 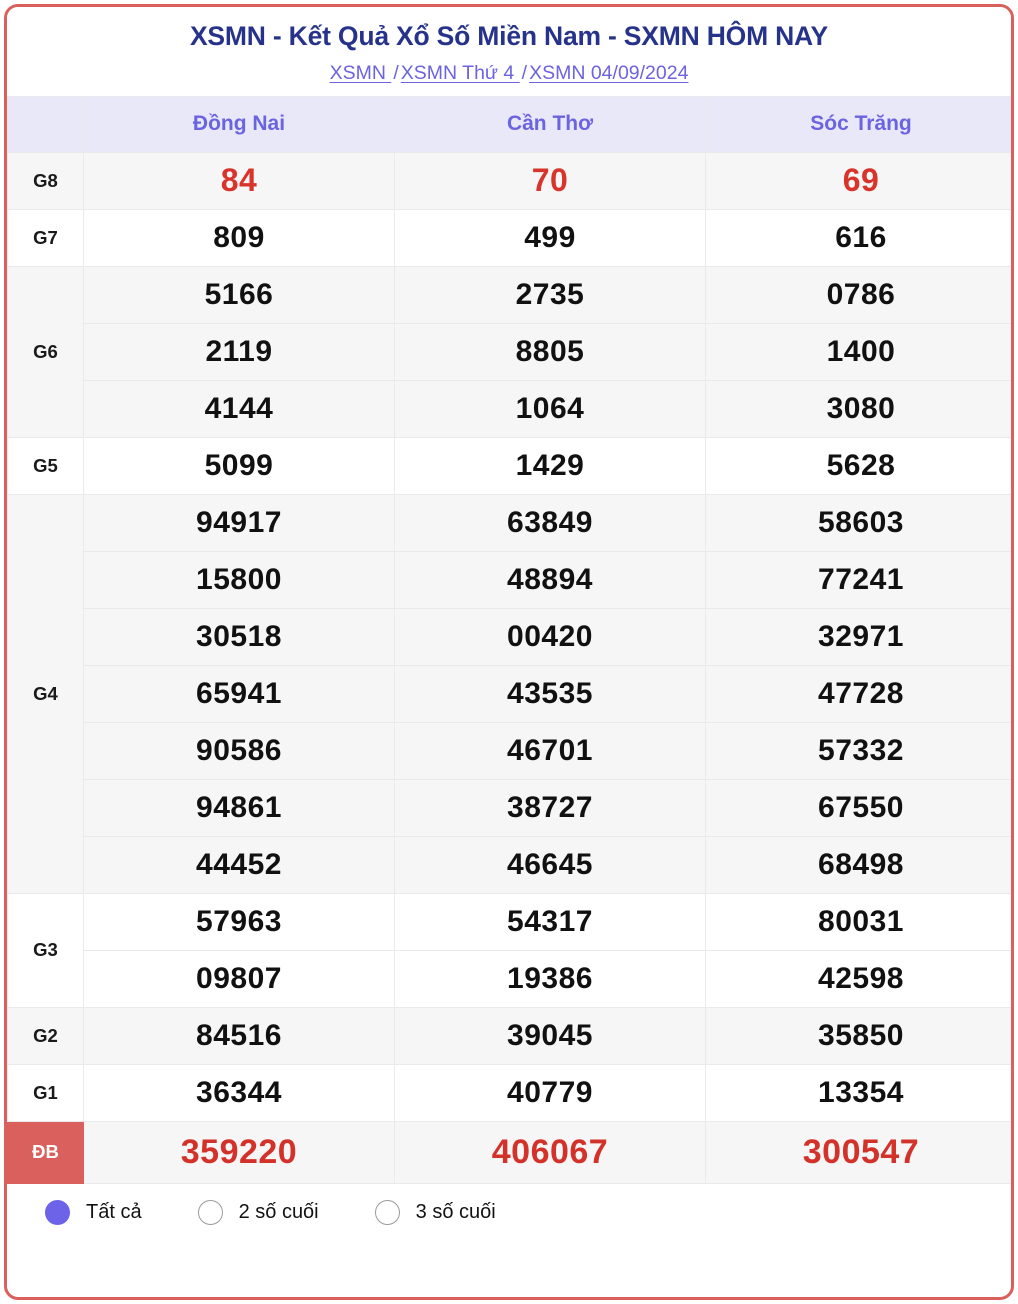 I want to click on table-row: G6 5166 2735 0786, so click(x=509, y=351).